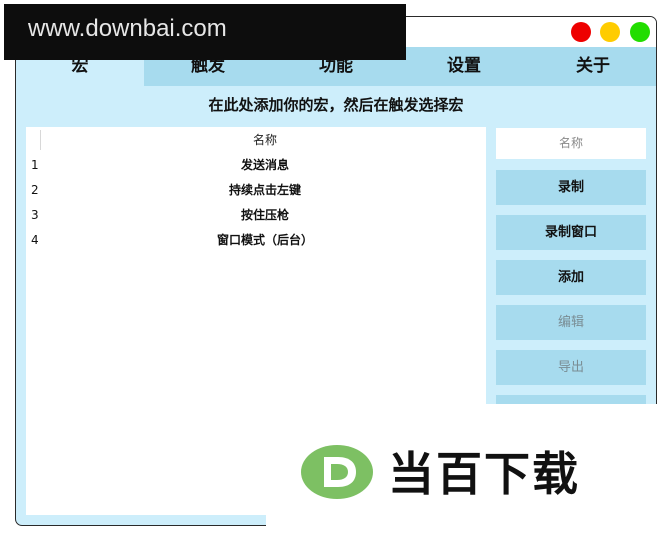 Image resolution: width=672 pixels, height=542 pixels. I want to click on table-row: 1 发送消息, so click(256, 165).